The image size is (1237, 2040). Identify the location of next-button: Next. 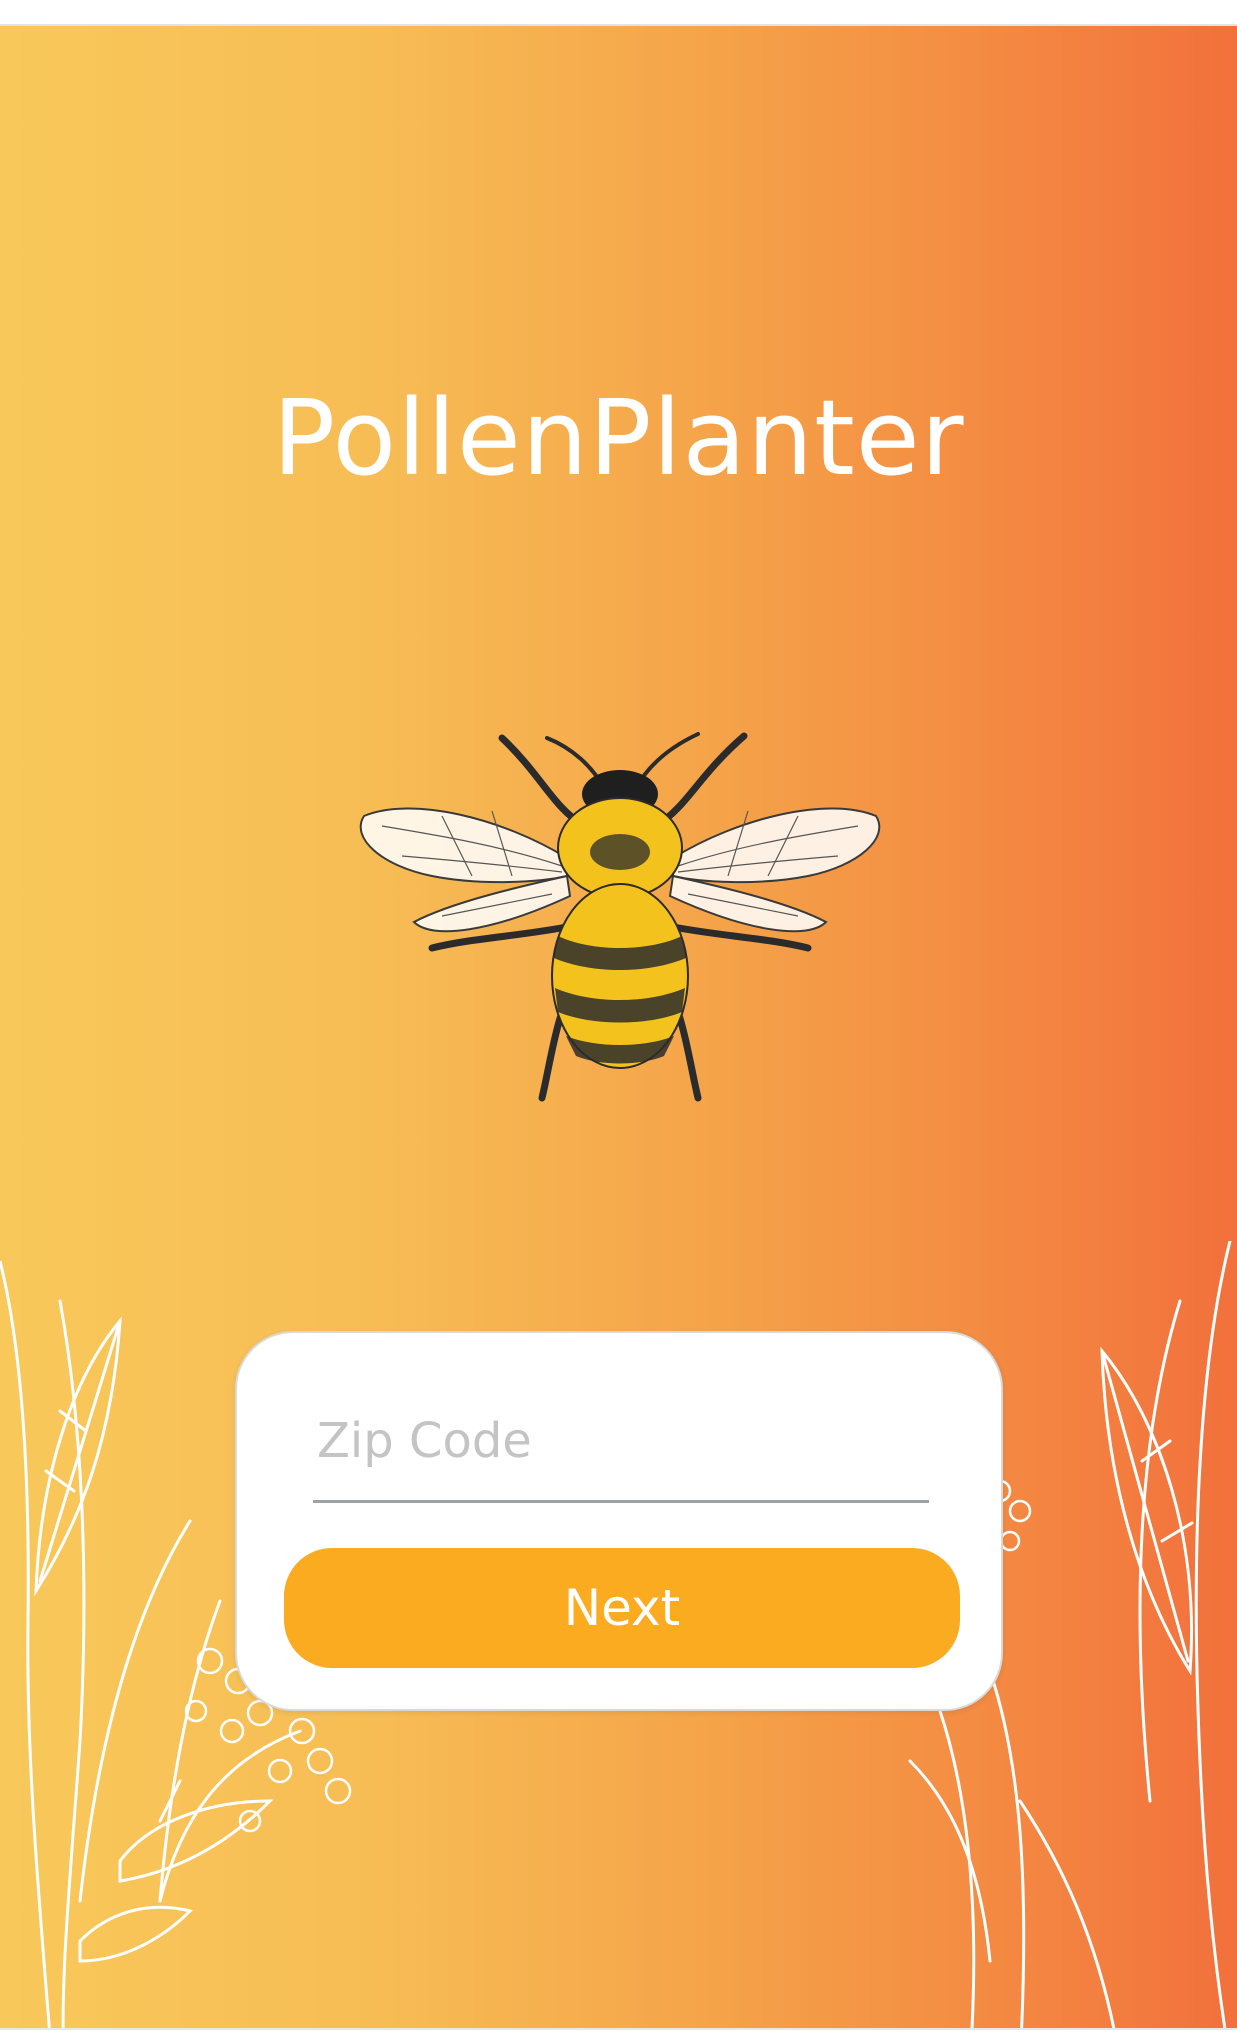
(622, 1608).